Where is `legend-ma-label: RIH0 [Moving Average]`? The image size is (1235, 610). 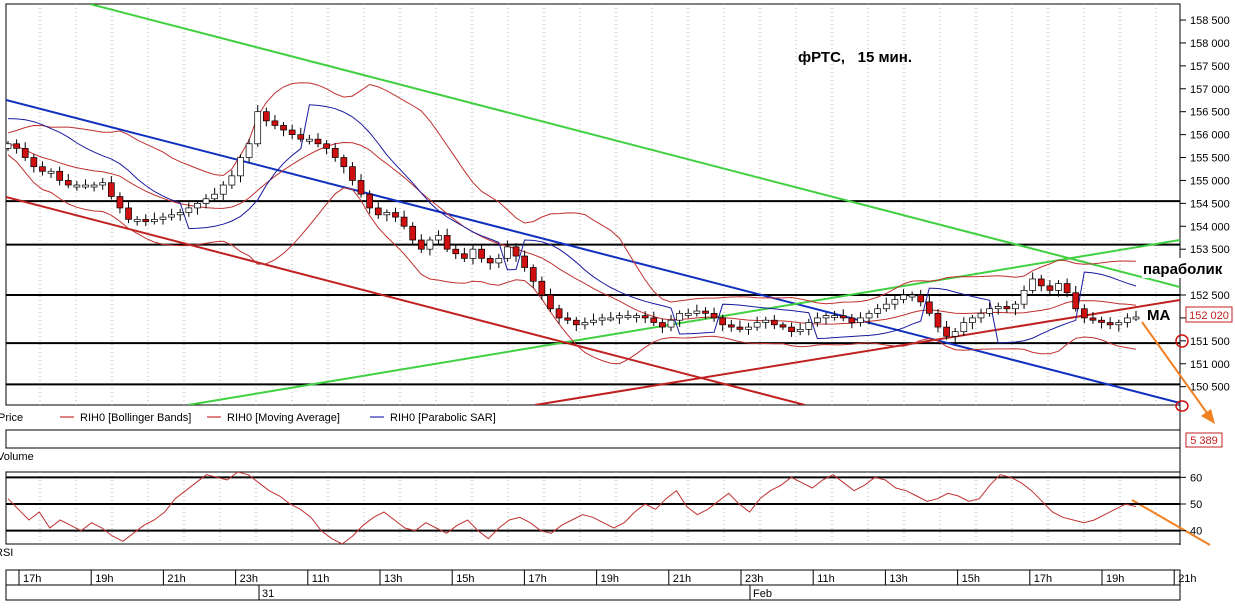
legend-ma-label: RIH0 [Moving Average] is located at coordinates (283, 418).